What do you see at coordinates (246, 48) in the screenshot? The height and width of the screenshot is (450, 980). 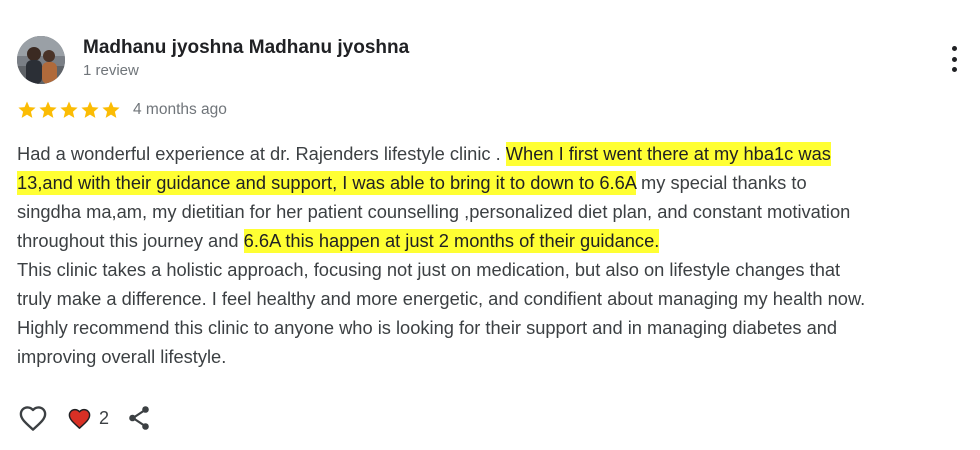 I see `author-name: Madhanu jyoshna Madhanu jyoshna` at bounding box center [246, 48].